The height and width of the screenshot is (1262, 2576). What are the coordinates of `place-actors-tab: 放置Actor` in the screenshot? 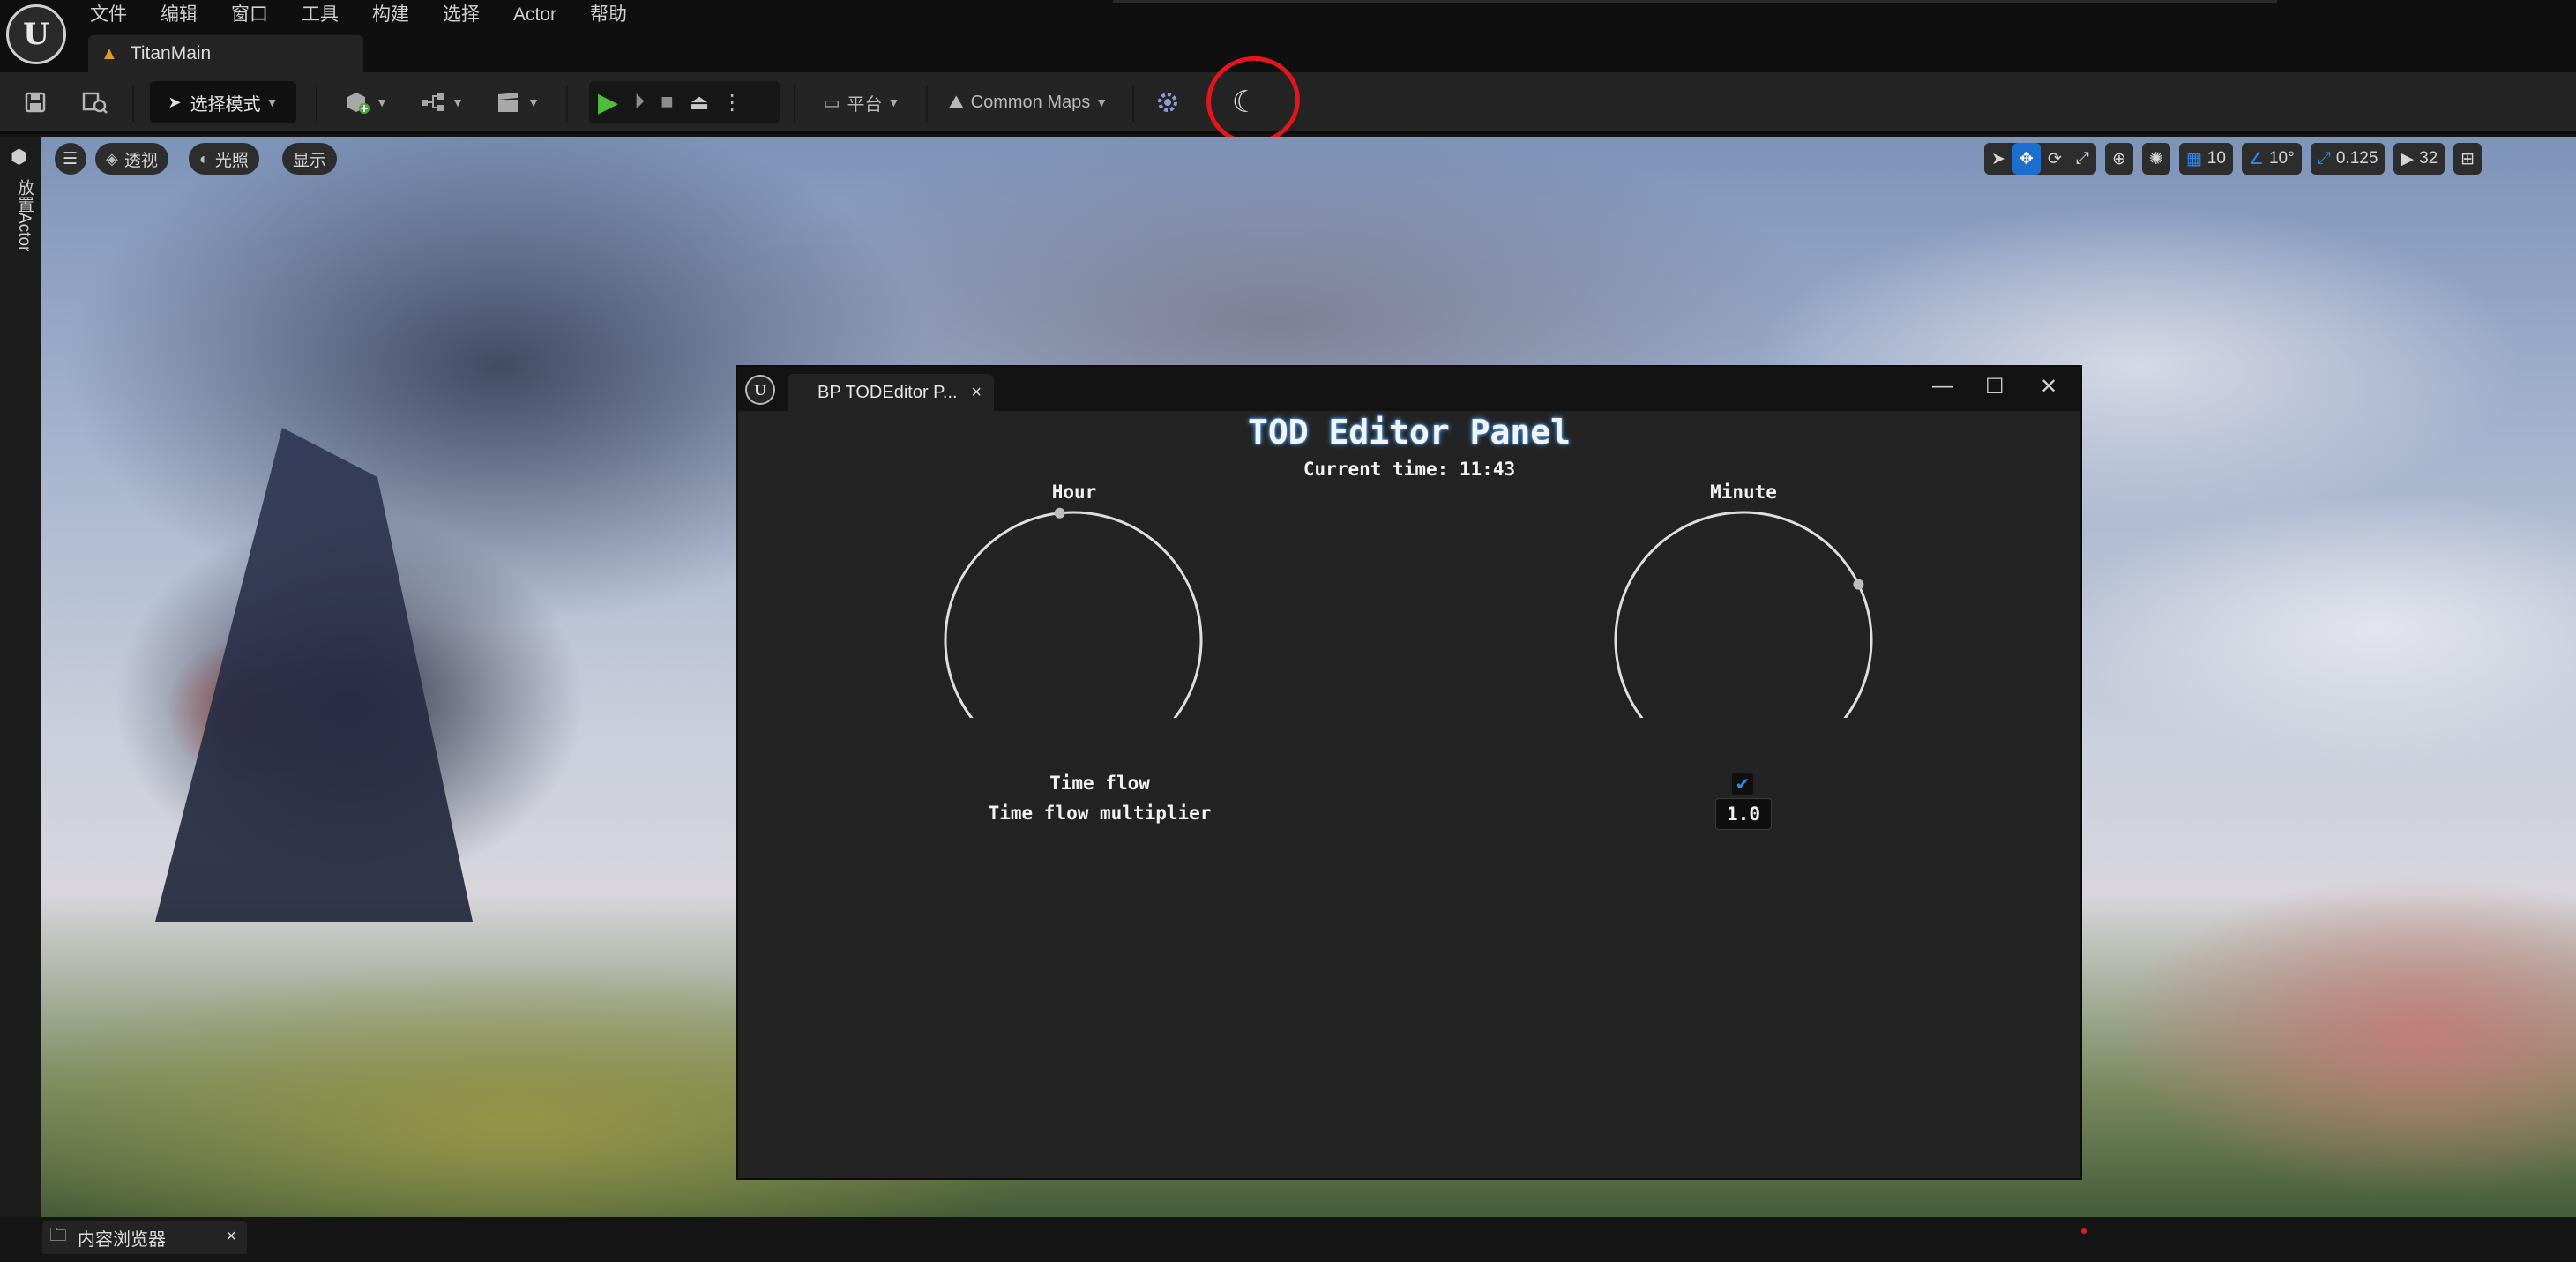 It's located at (24, 215).